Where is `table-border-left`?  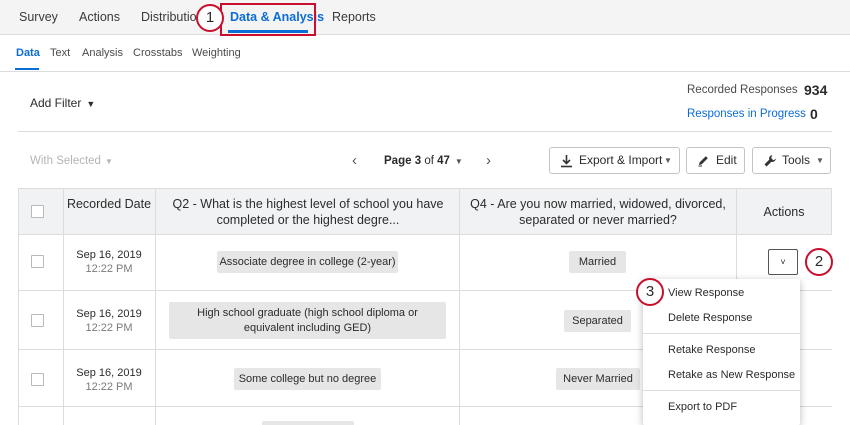
table-border-left is located at coordinates (18, 306).